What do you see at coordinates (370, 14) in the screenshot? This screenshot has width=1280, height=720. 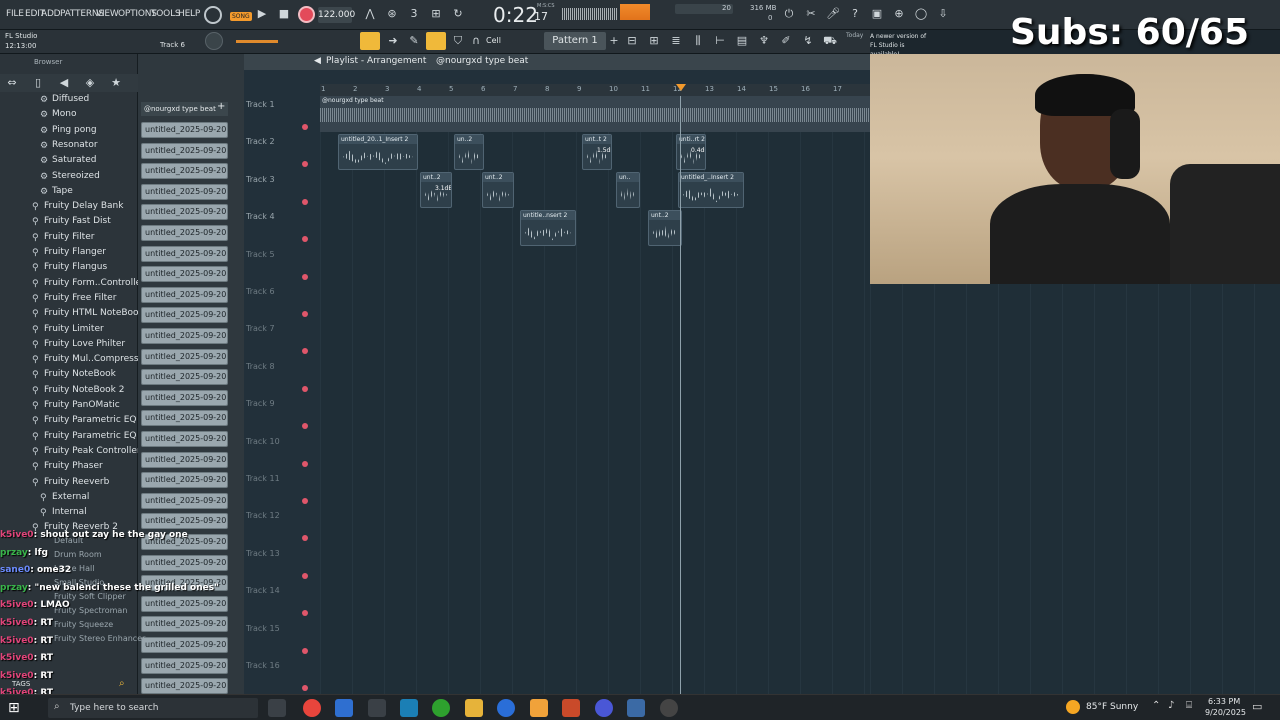 I see `metronome-icon: ⋀` at bounding box center [370, 14].